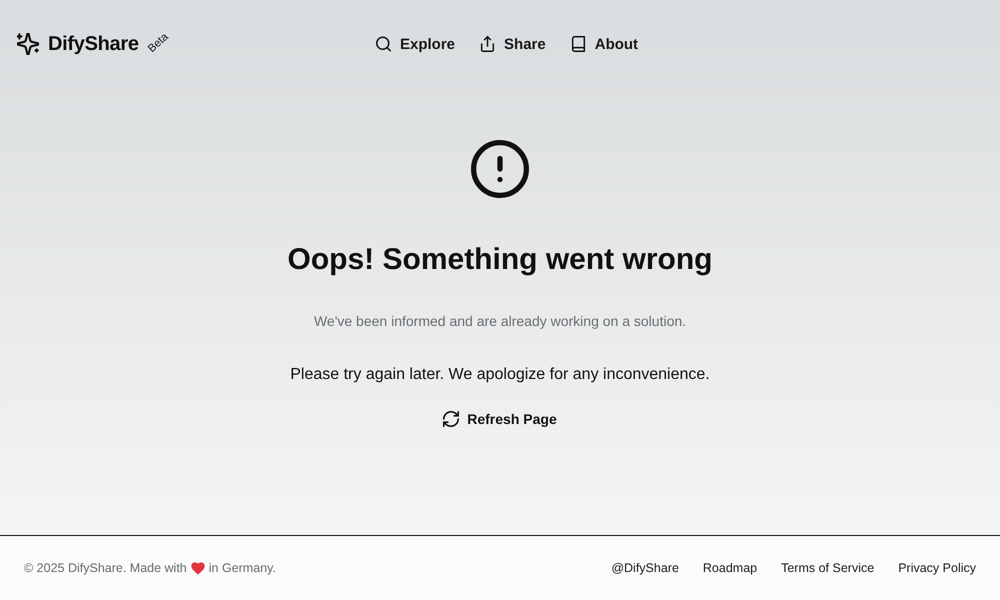 This screenshot has height=600, width=1000. I want to click on footer-link: Roadmap, so click(730, 568).